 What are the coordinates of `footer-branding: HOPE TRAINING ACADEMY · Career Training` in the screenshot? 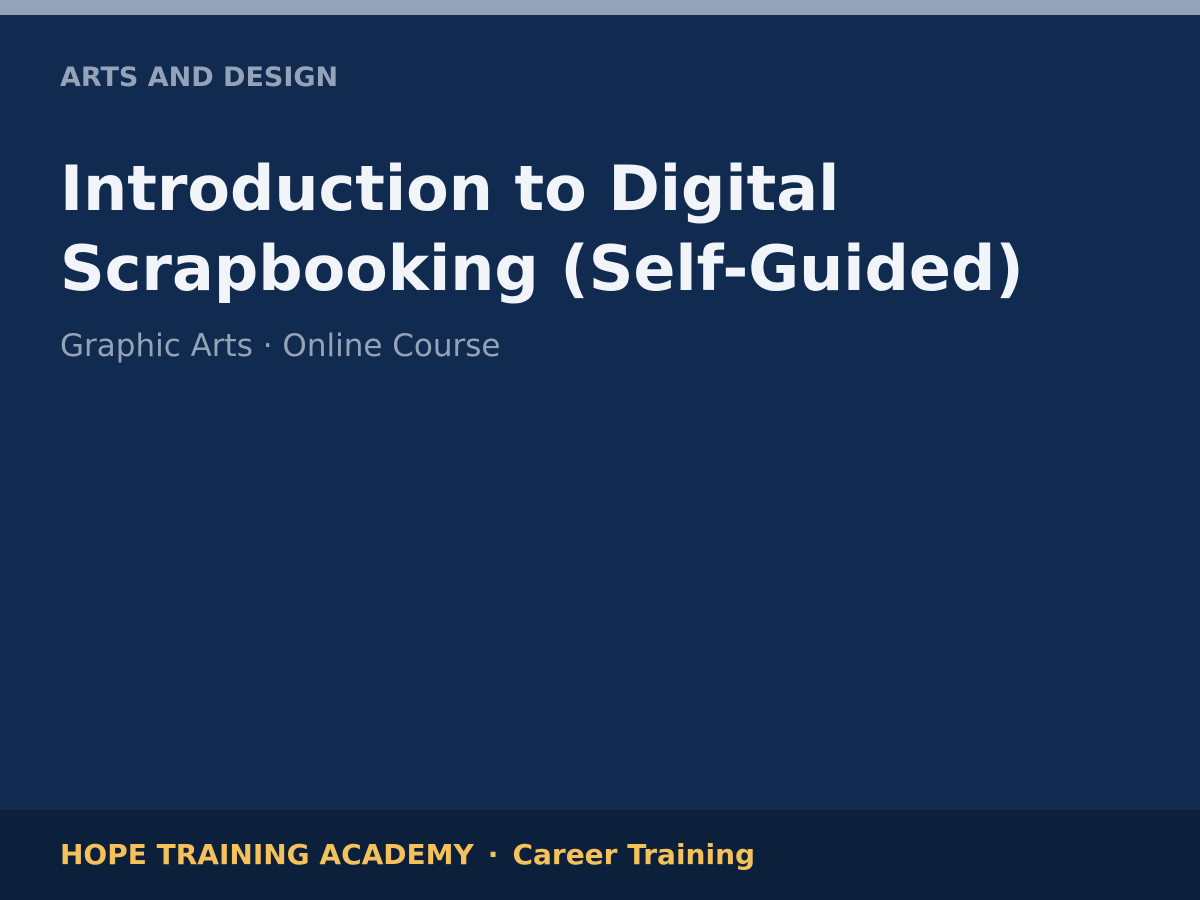 It's located at (407, 855).